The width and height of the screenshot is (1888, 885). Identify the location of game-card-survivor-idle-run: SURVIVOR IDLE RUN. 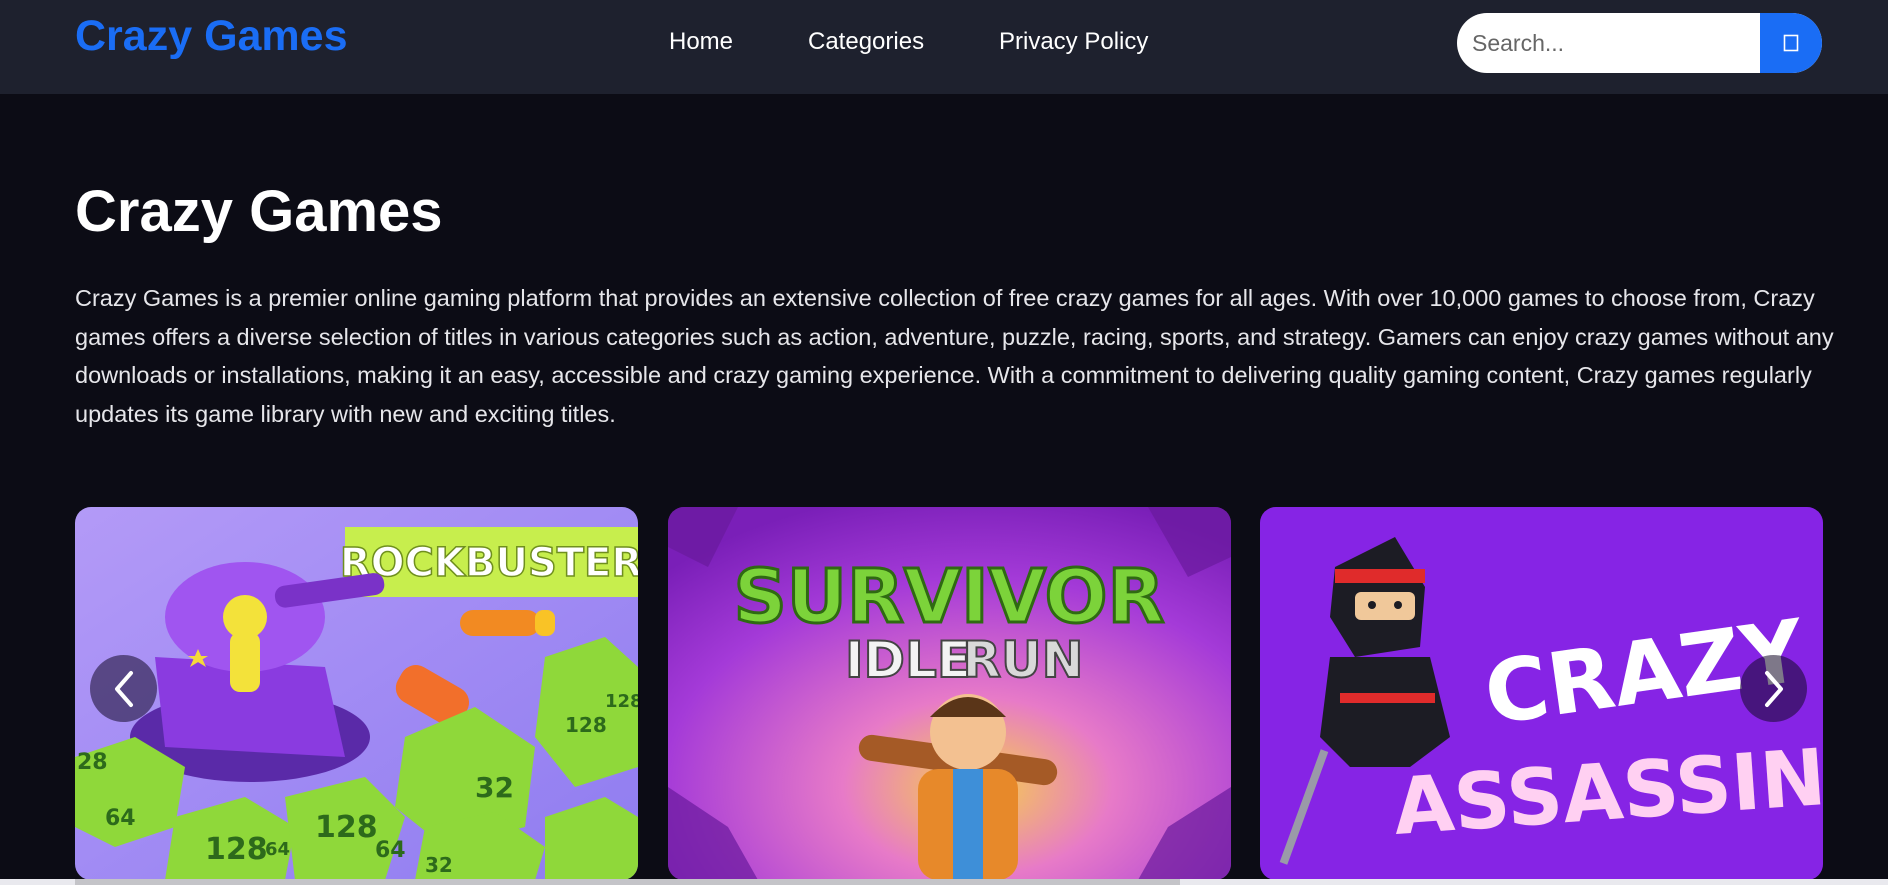
(949, 693).